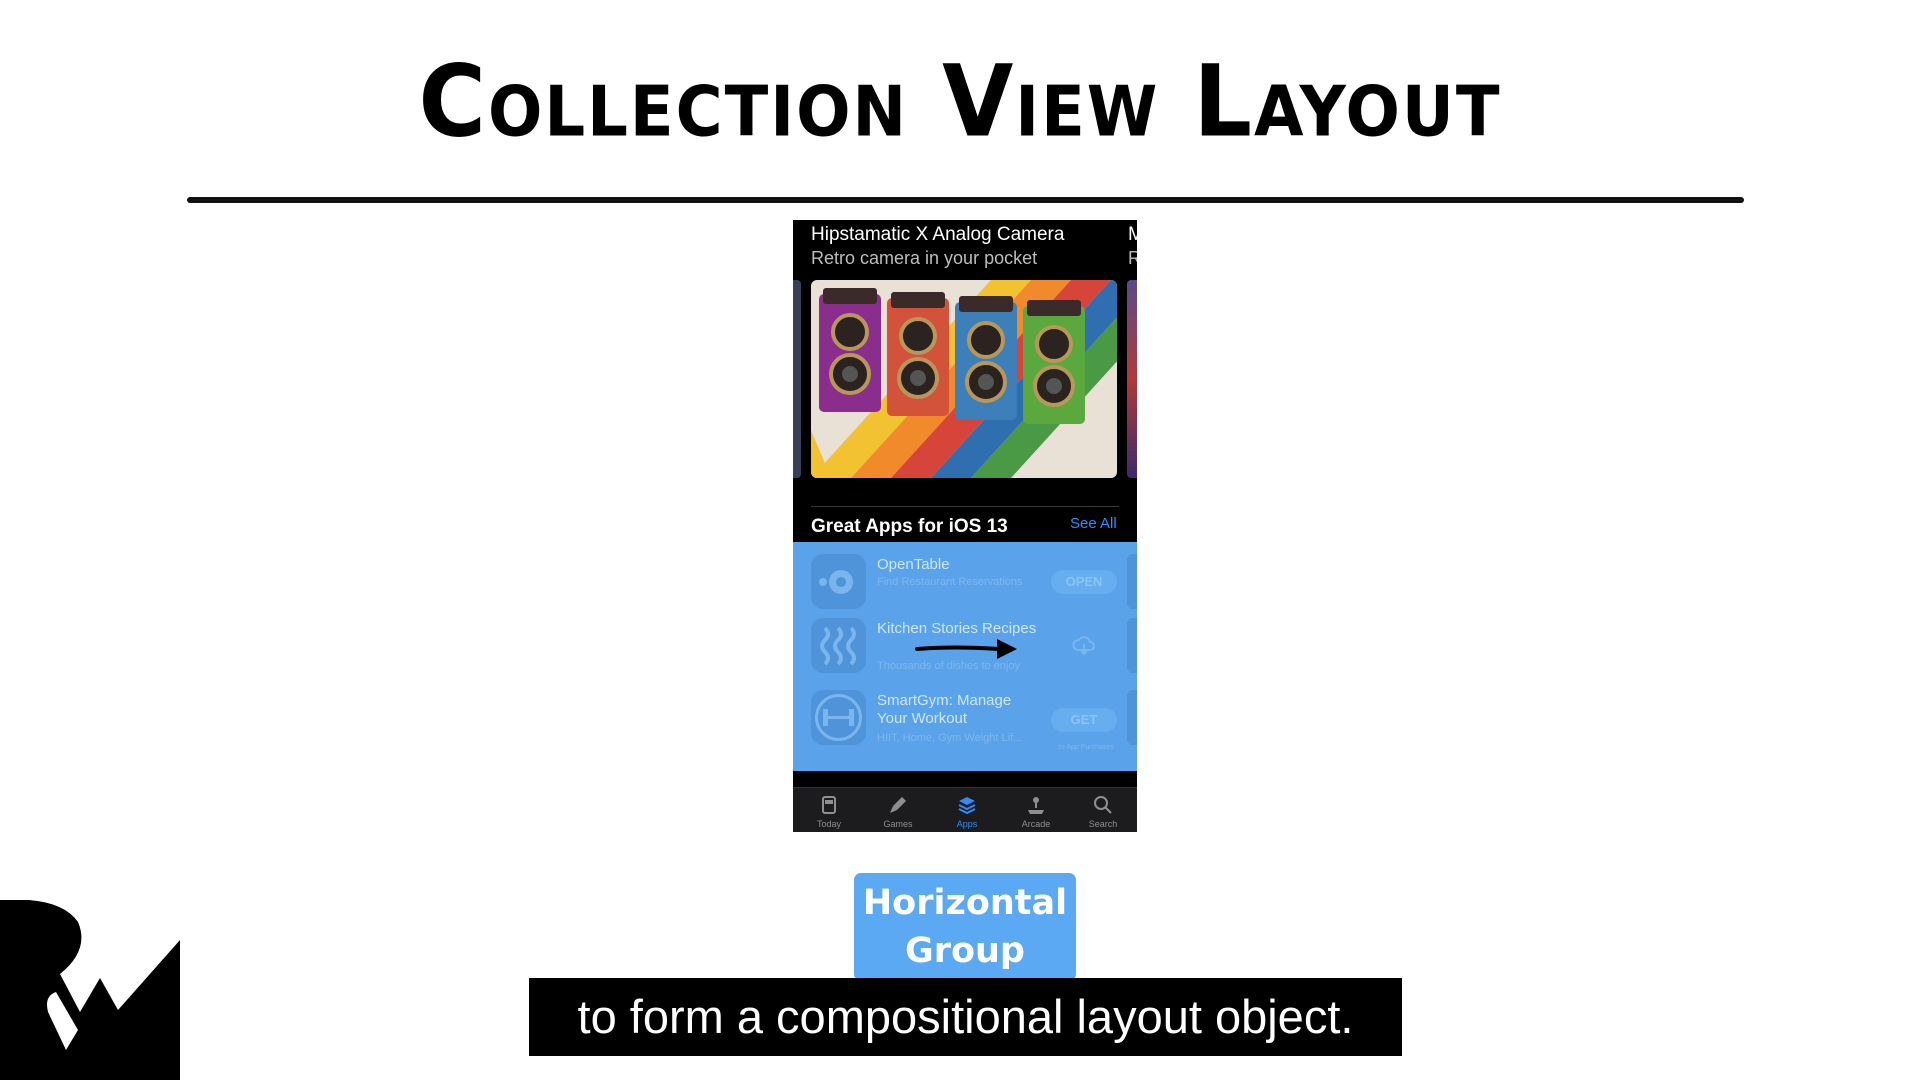 Image resolution: width=1920 pixels, height=1080 pixels. I want to click on tab-label: Arcade, so click(1036, 824).